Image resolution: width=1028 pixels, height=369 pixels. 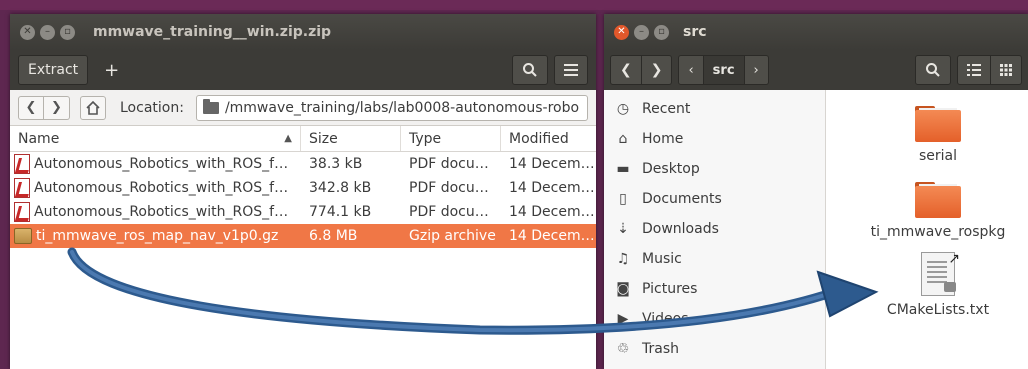 What do you see at coordinates (623, 139) in the screenshot?
I see `home-icon: ⌂` at bounding box center [623, 139].